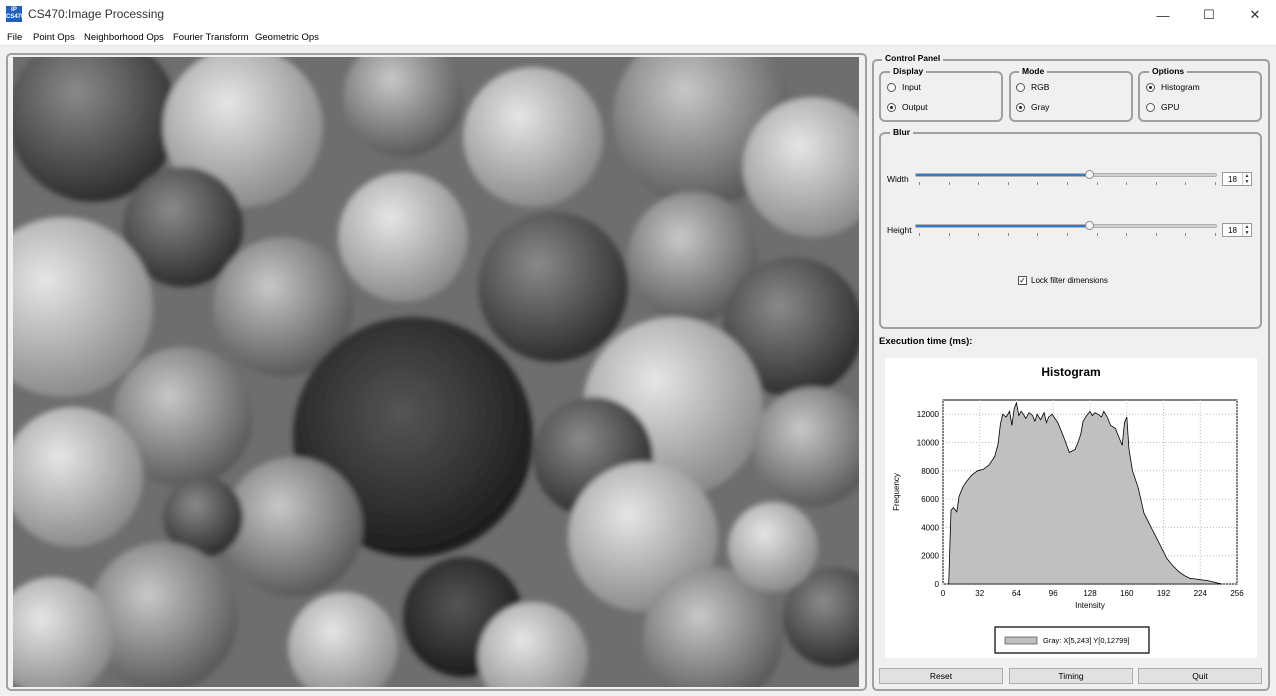  What do you see at coordinates (1127, 593) in the screenshot?
I see `x-tick-label: 160` at bounding box center [1127, 593].